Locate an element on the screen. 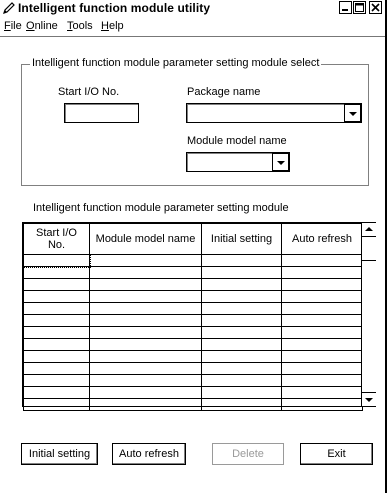 This screenshot has width=387, height=493. minimize-icon is located at coordinates (345, 10).